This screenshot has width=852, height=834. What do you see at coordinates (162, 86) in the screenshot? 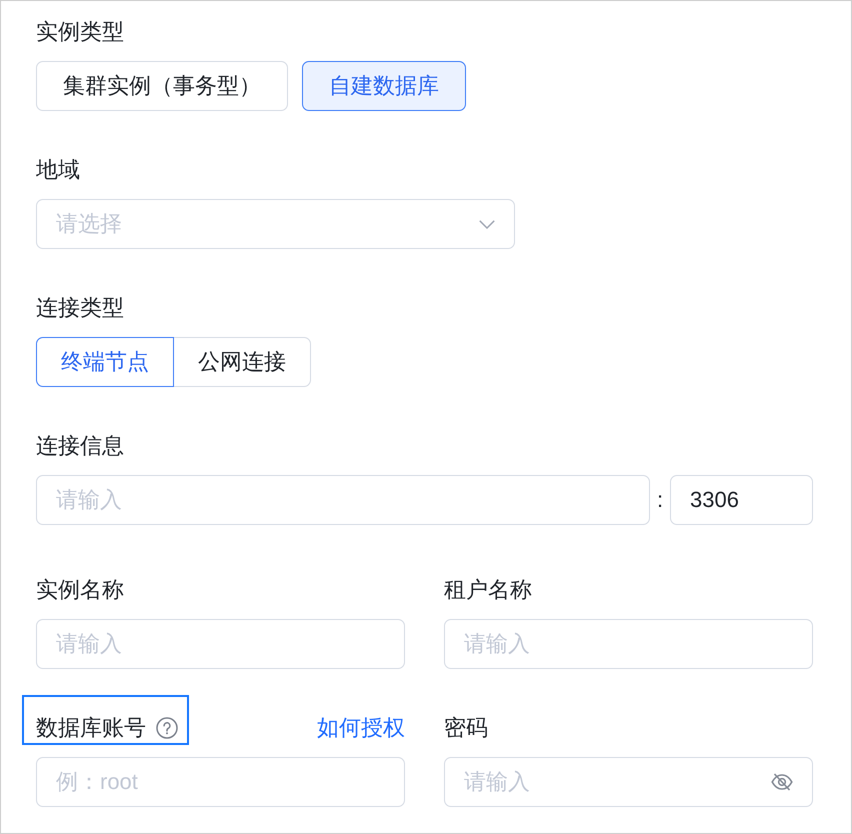
I see `option-card: 集群实例（事务型）` at bounding box center [162, 86].